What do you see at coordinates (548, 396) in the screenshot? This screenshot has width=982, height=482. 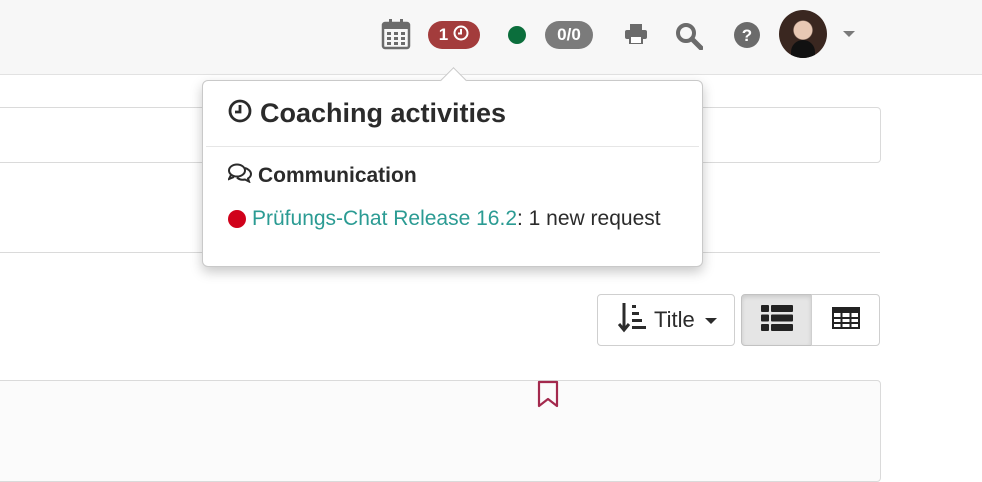 I see `bookmark-icon` at bounding box center [548, 396].